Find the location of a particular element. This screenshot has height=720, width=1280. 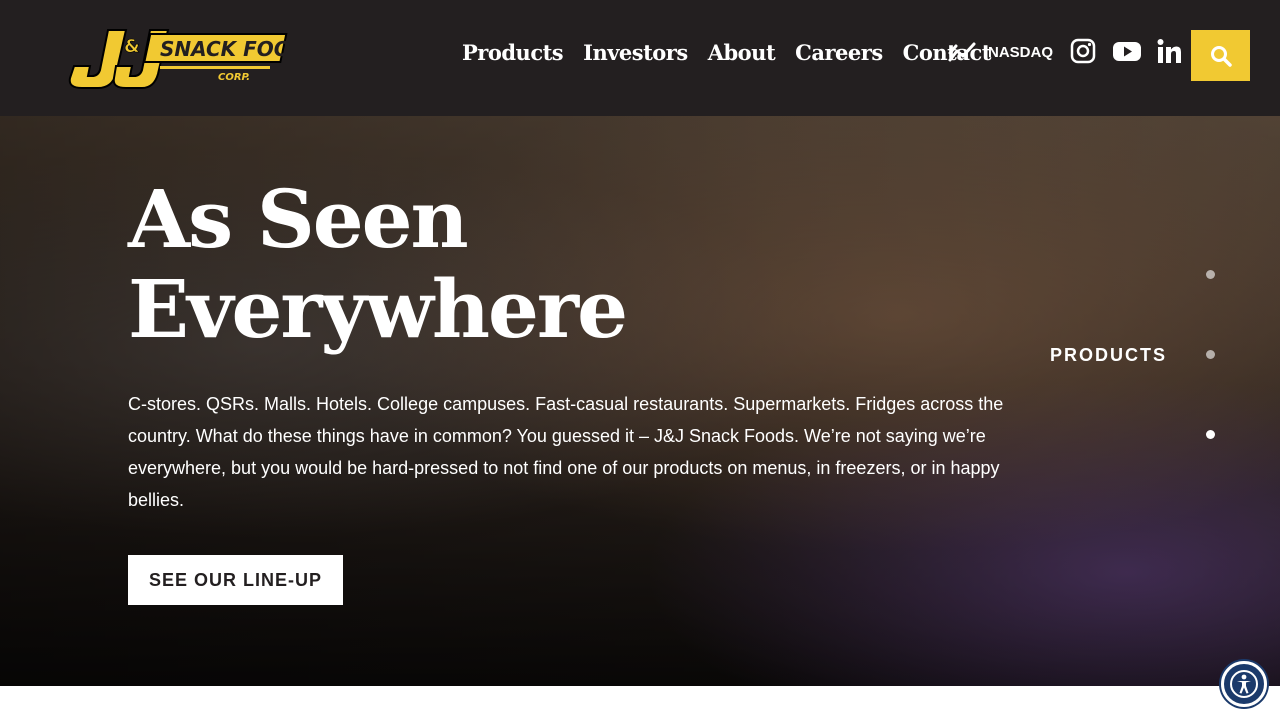

logo-mark: & SNACK FOODS CORP. is located at coordinates (195, 59).